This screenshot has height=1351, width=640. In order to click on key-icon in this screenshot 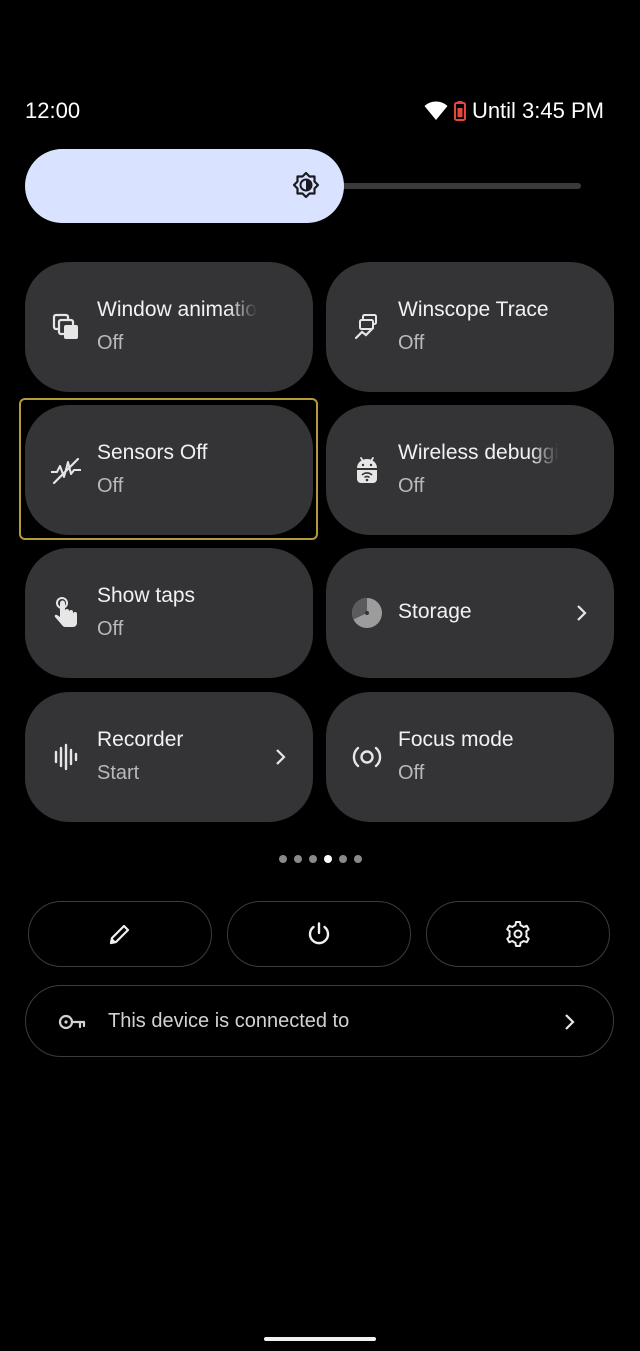, I will do `click(72, 1022)`.